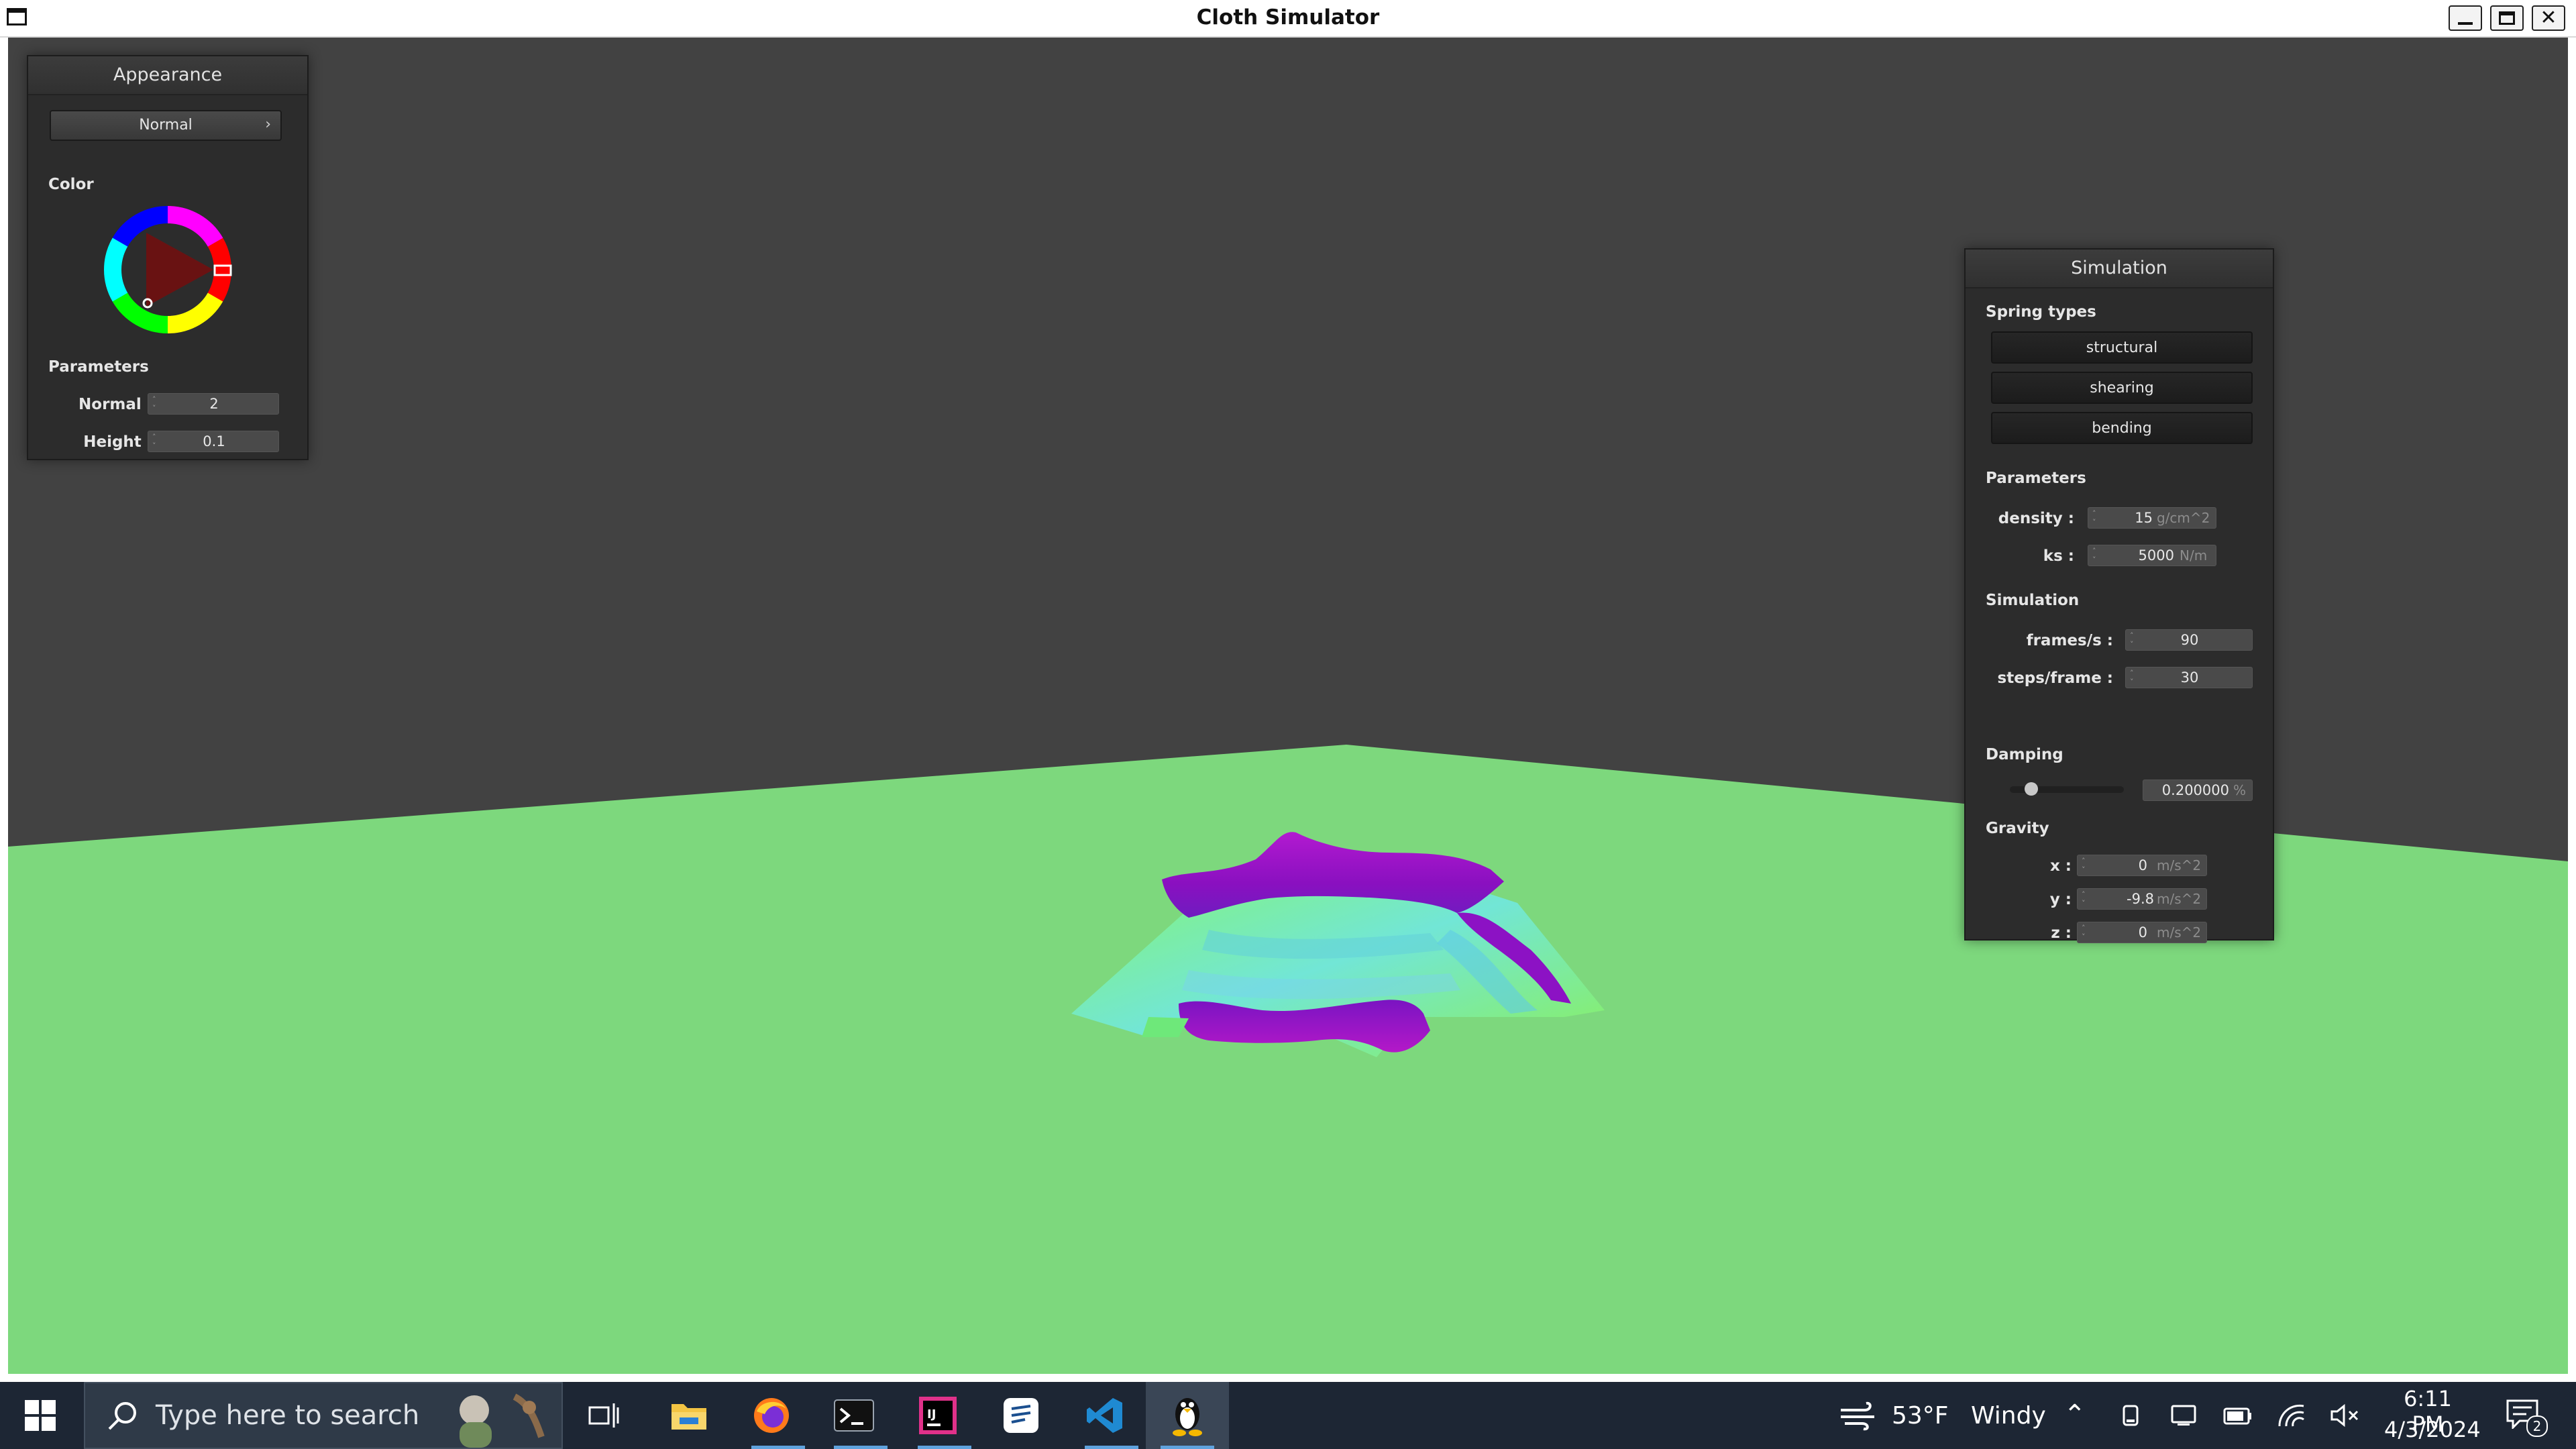 Image resolution: width=2576 pixels, height=1449 pixels. I want to click on gravity-x-input: ˄ ˅ 0 m/s^2, so click(2142, 865).